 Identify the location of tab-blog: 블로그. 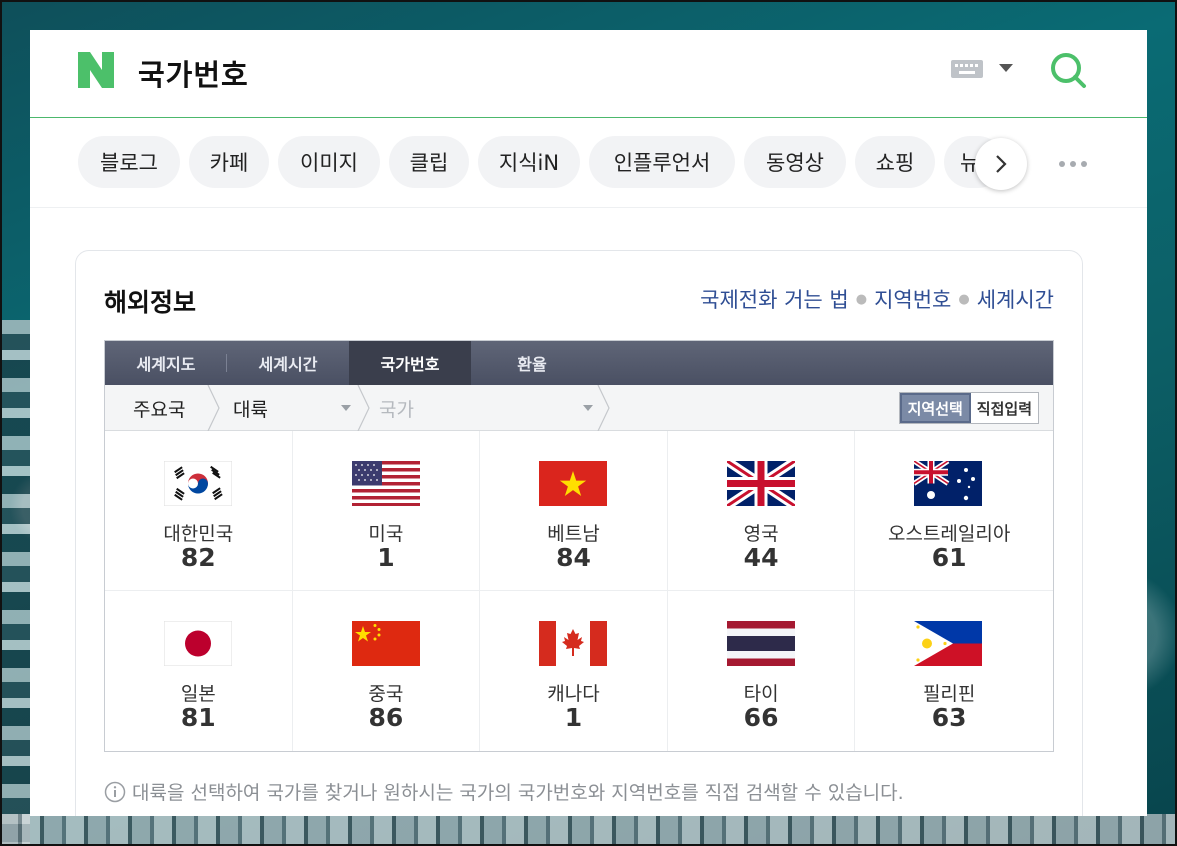
(129, 162).